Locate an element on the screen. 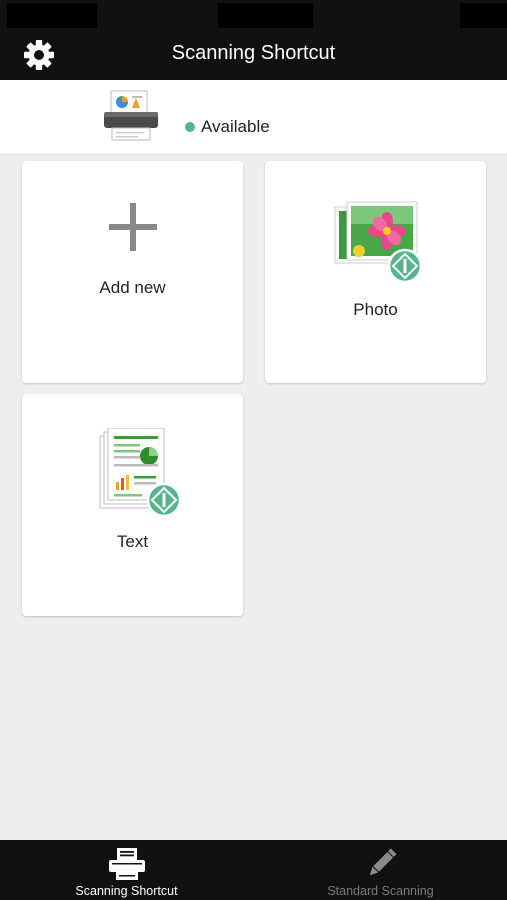 Image resolution: width=507 pixels, height=900 pixels. text-shortcut-card: Text is located at coordinates (132, 505).